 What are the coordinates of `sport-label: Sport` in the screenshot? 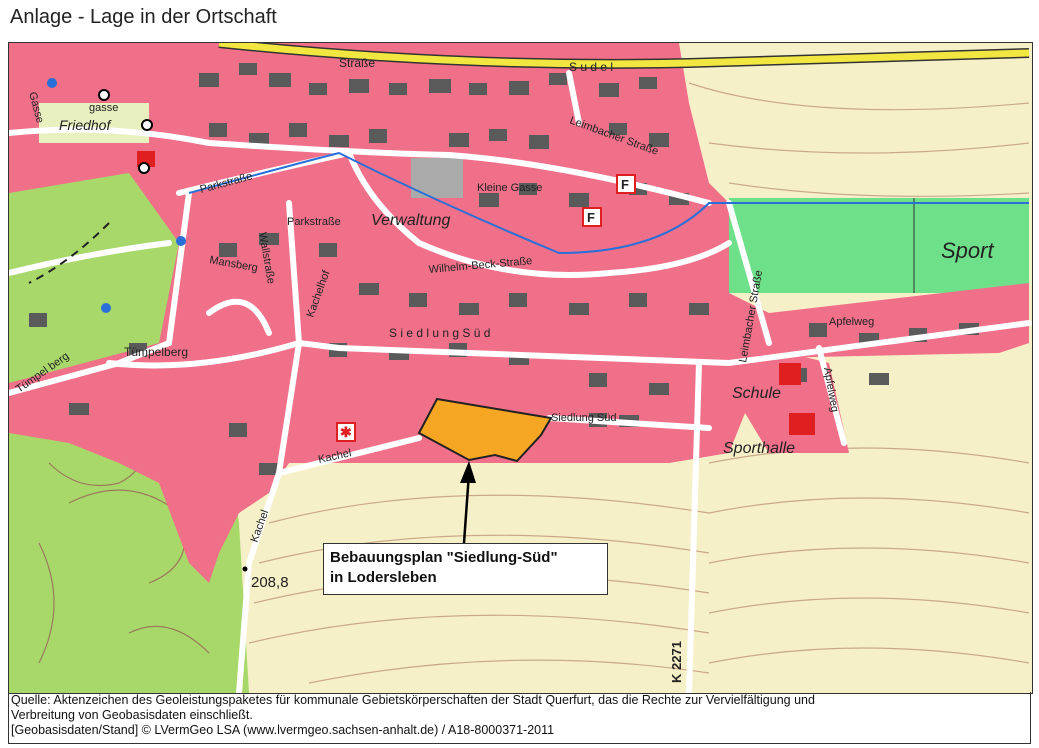 It's located at (967, 250).